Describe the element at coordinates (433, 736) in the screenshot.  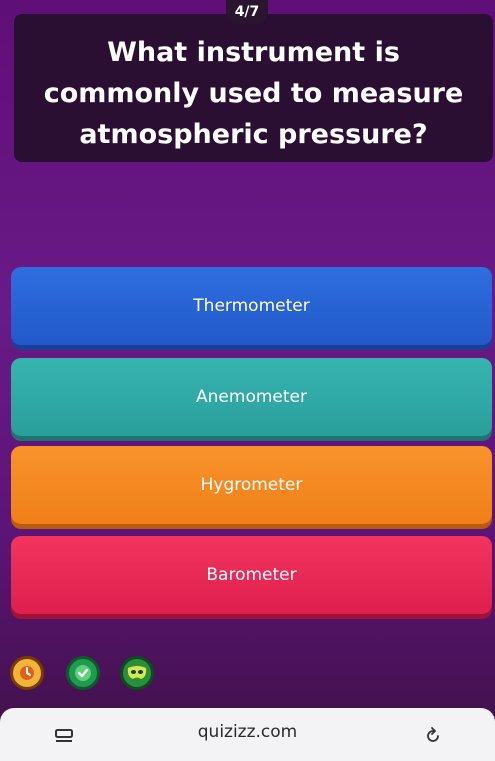
I see `reload-icon` at that location.